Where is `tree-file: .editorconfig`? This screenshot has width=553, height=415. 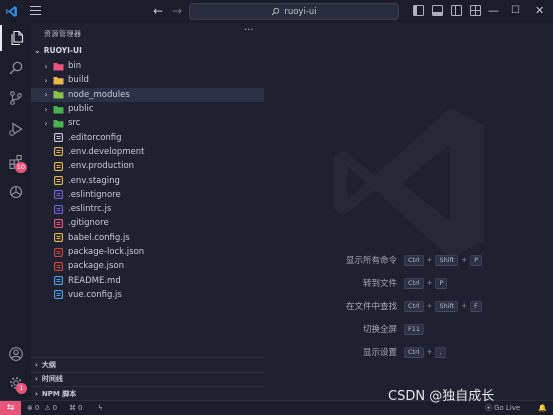 tree-file: .editorconfig is located at coordinates (147, 137).